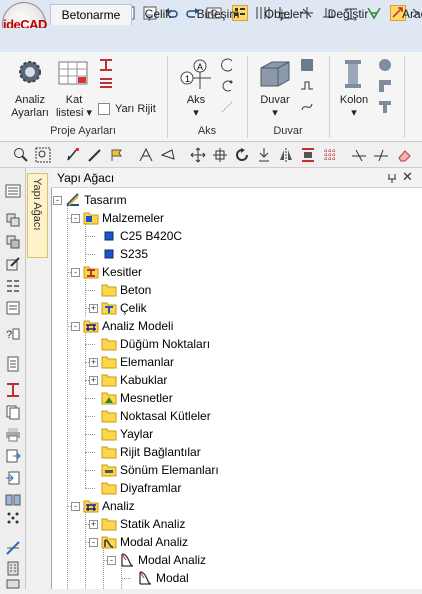  What do you see at coordinates (275, 113) in the screenshot?
I see `duvar-dropdown-icon: ▾` at bounding box center [275, 113].